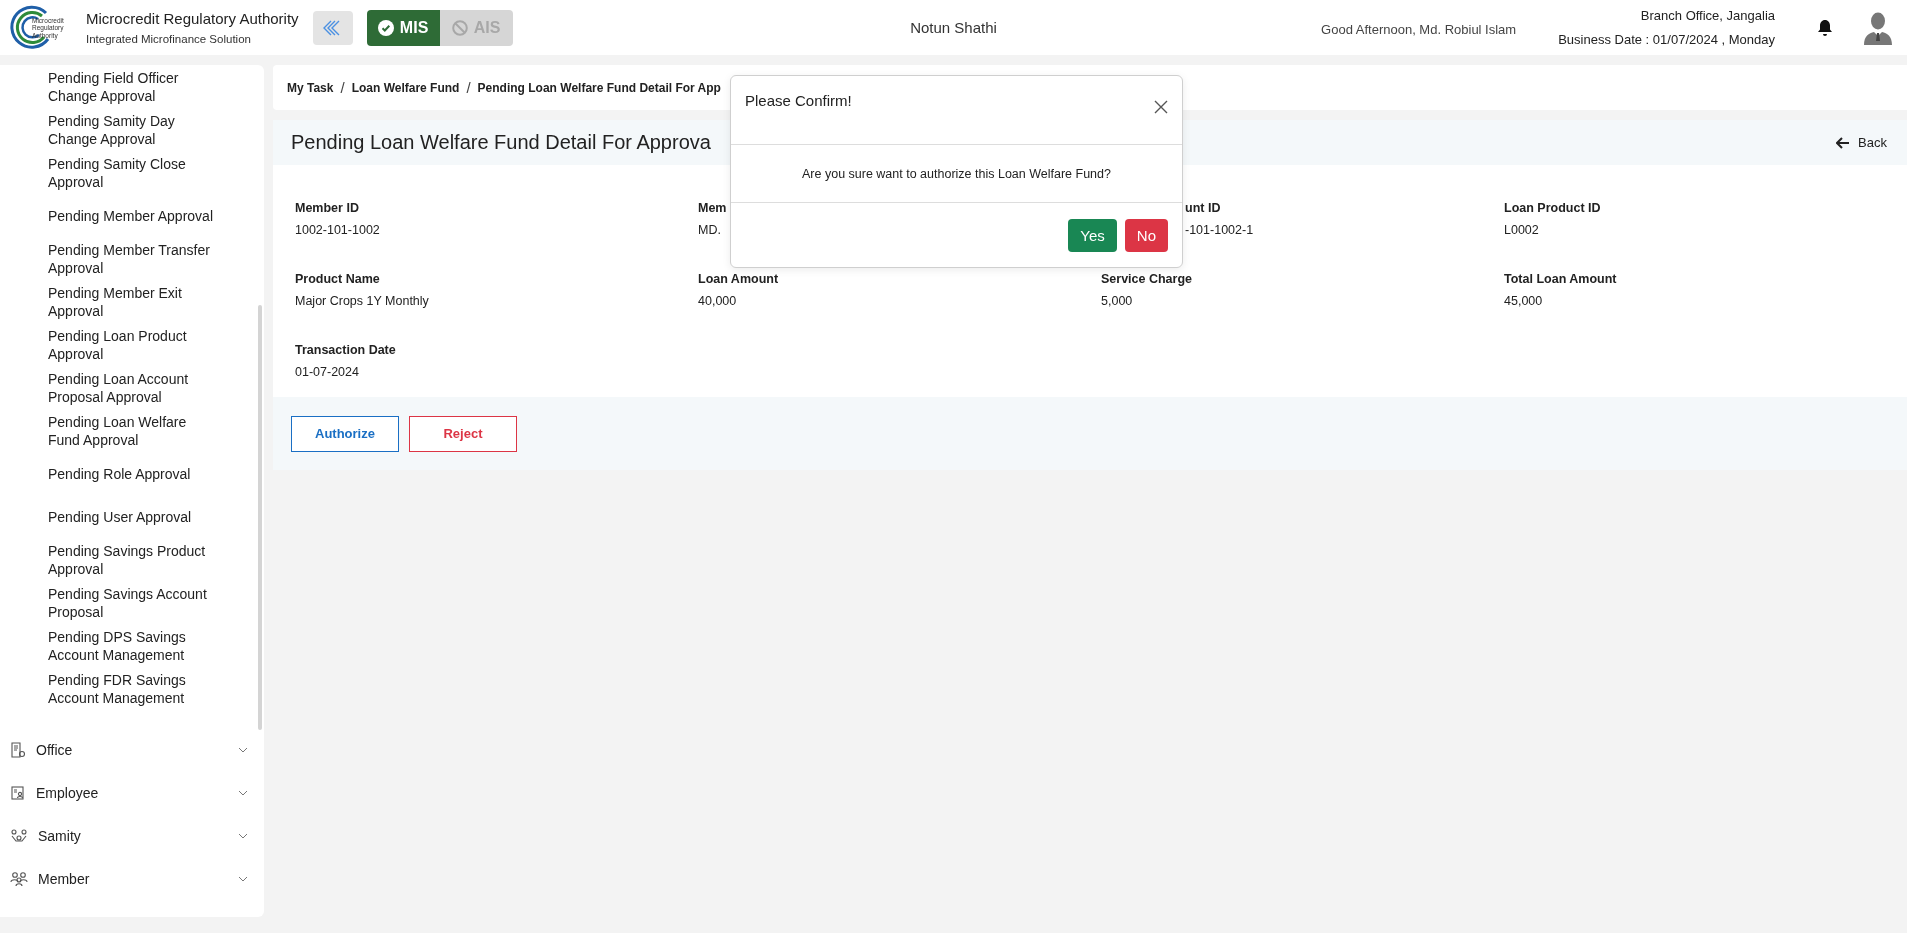  What do you see at coordinates (798, 100) in the screenshot?
I see `dialog-title: Please Confirm!` at bounding box center [798, 100].